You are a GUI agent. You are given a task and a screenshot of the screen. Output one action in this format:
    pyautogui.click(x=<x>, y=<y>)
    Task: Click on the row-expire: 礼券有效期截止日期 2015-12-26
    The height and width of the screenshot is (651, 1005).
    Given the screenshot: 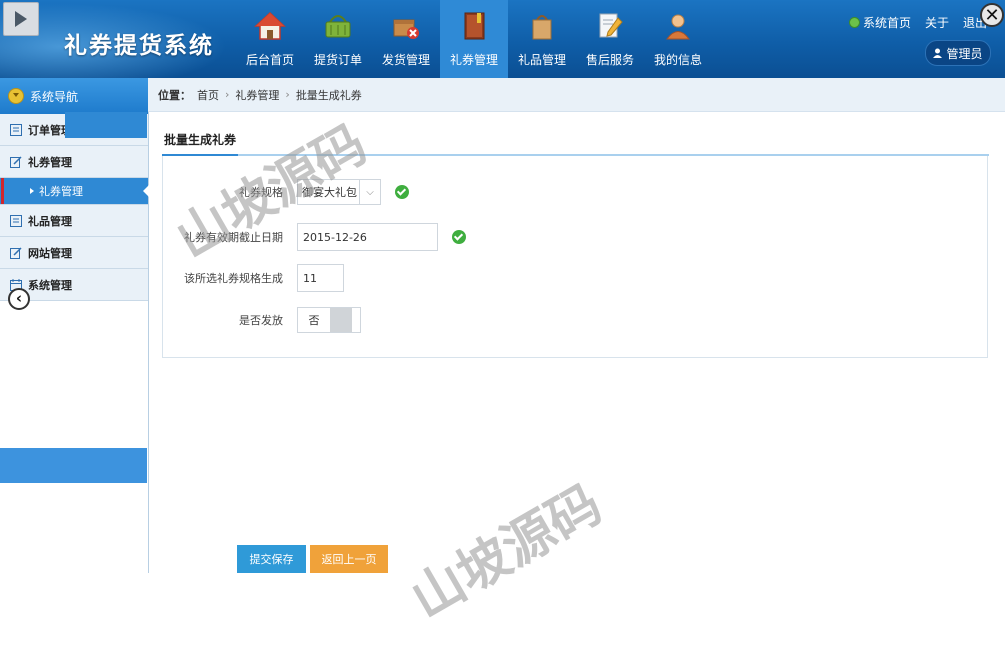 What is the action you would take?
    pyautogui.click(x=314, y=237)
    